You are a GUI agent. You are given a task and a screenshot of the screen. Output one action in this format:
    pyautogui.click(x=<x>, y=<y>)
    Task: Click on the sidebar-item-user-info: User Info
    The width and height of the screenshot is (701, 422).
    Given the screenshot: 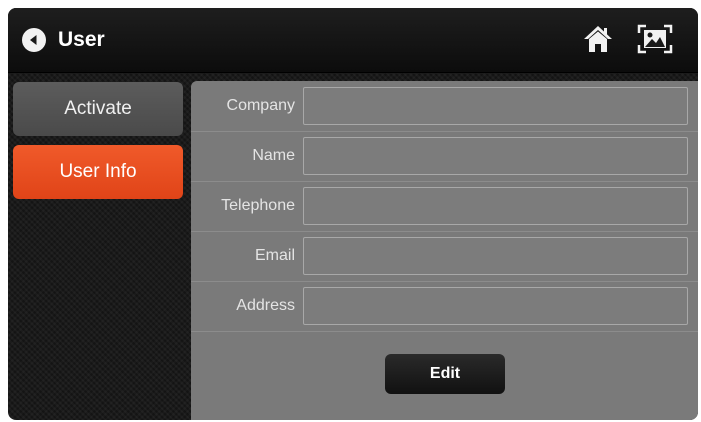 What is the action you would take?
    pyautogui.click(x=98, y=172)
    